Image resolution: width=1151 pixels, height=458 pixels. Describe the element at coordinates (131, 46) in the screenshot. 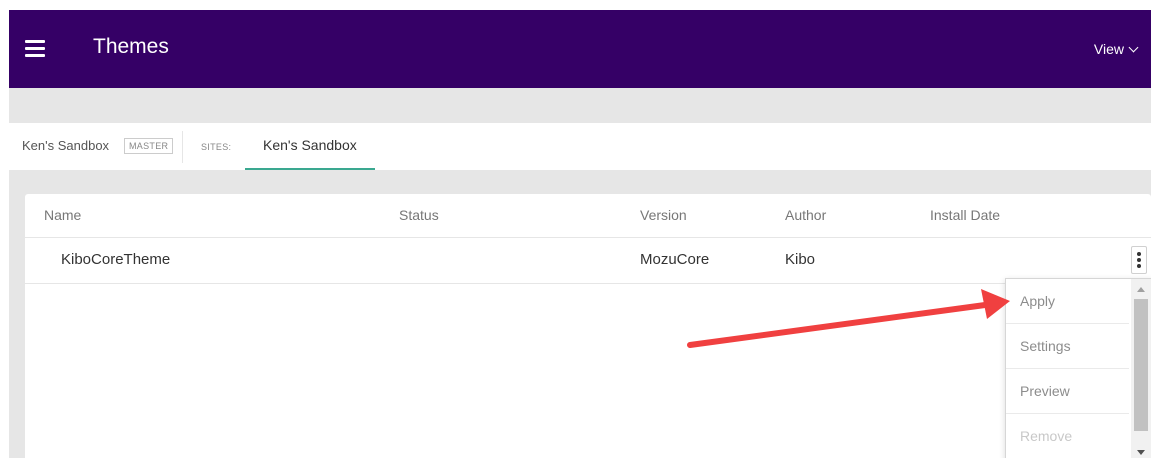

I see `page-title: Themes` at that location.